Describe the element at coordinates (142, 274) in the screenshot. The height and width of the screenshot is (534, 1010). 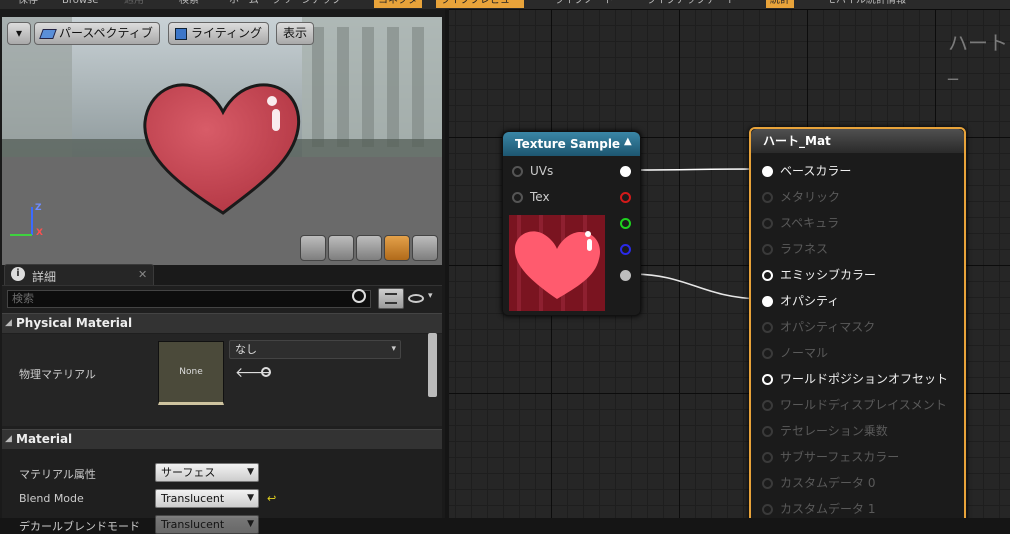
I see `close-icon: ✕` at that location.